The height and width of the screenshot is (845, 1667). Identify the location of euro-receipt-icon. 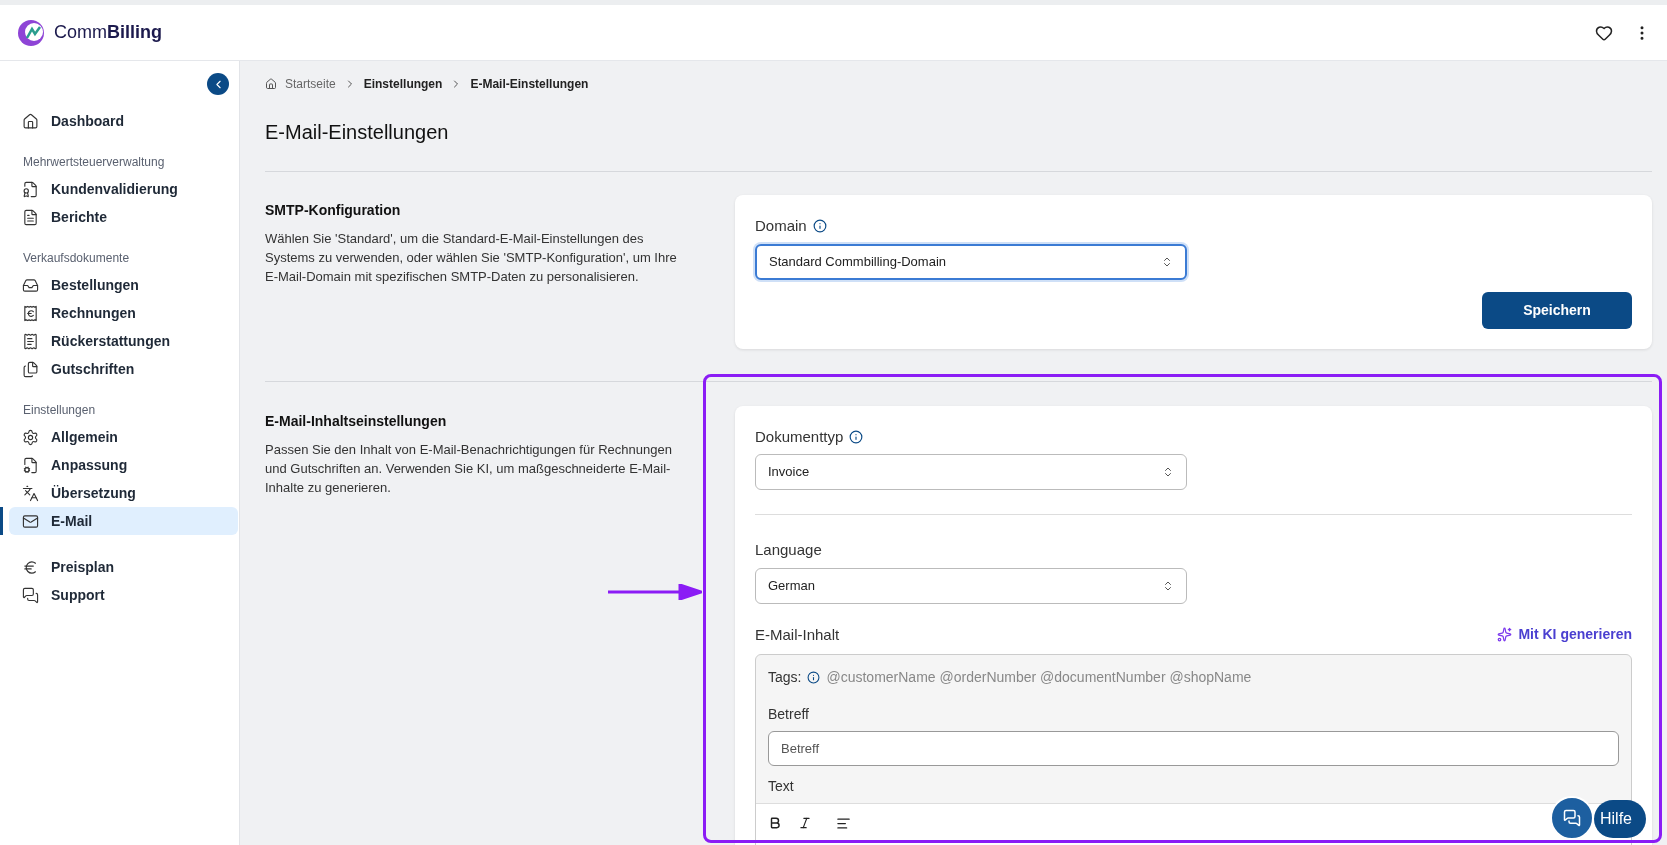
(30, 313).